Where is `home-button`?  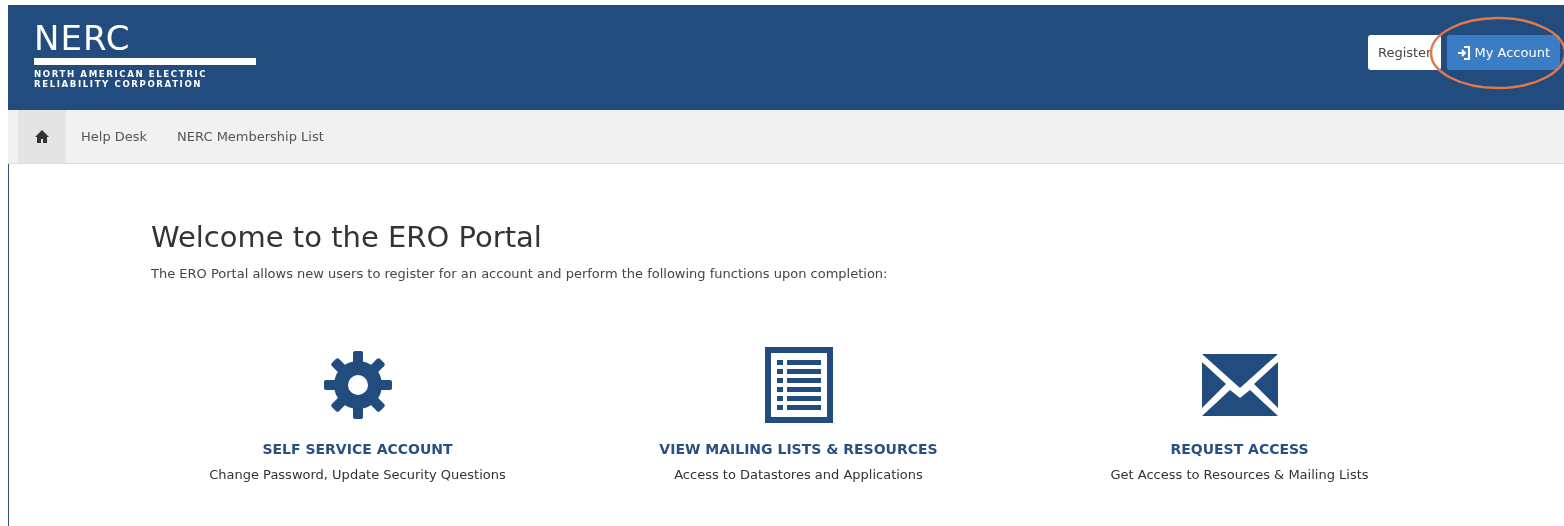 home-button is located at coordinates (42, 136).